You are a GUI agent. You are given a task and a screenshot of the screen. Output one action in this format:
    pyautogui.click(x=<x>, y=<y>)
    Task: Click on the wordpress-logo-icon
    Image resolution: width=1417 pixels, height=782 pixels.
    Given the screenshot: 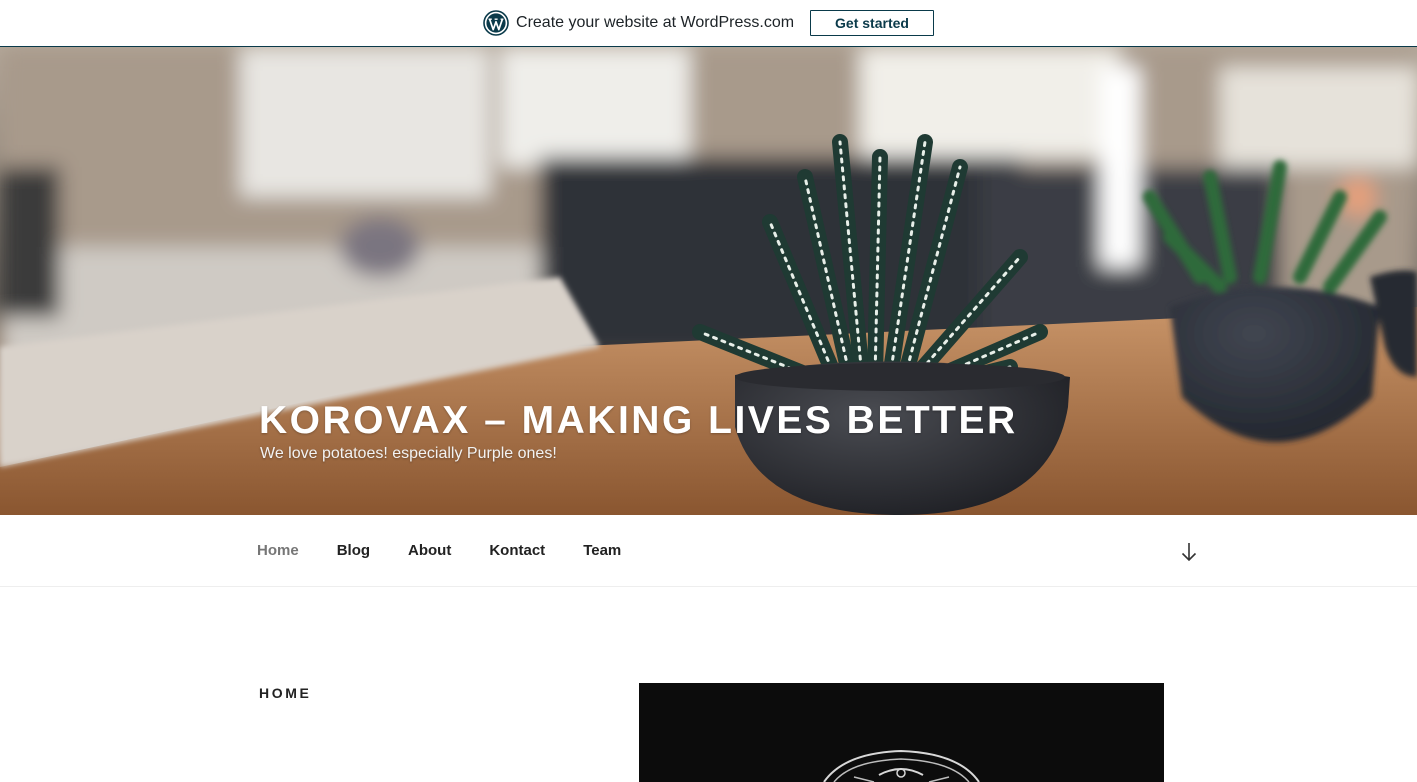 What is the action you would take?
    pyautogui.click(x=496, y=23)
    